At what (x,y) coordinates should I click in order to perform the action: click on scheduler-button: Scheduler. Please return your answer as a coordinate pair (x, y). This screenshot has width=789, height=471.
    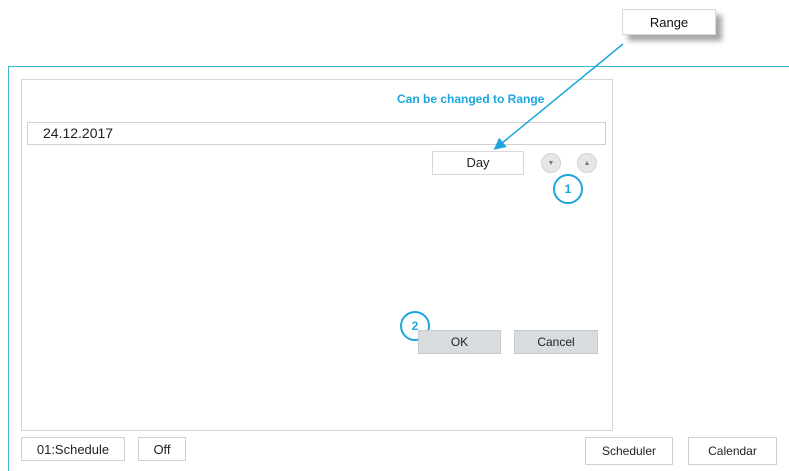
    Looking at the image, I should click on (629, 451).